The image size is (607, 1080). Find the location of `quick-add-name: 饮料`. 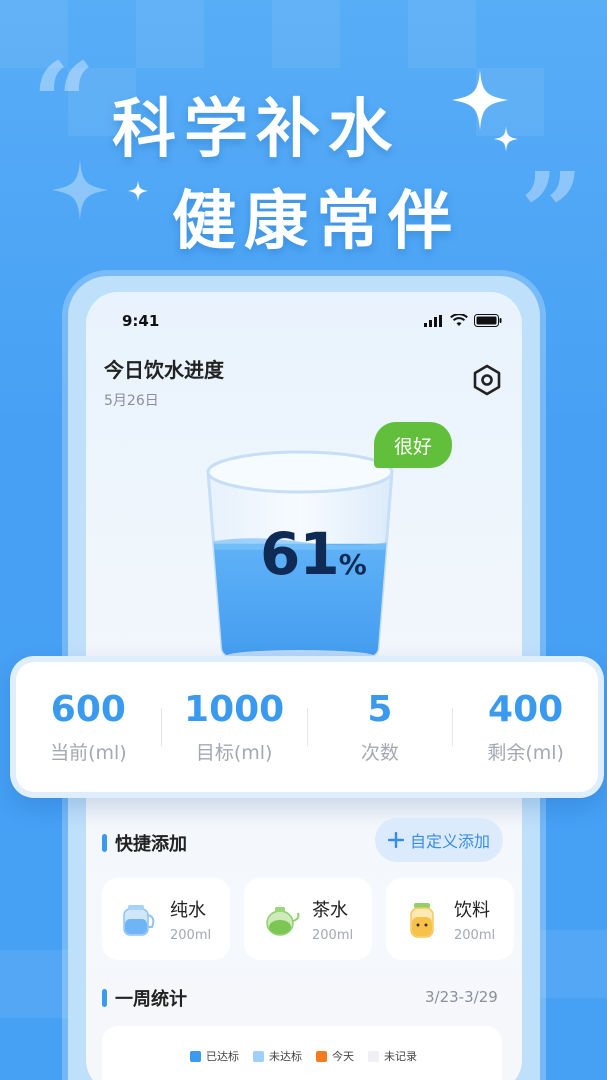

quick-add-name: 饮料 is located at coordinates (472, 910).